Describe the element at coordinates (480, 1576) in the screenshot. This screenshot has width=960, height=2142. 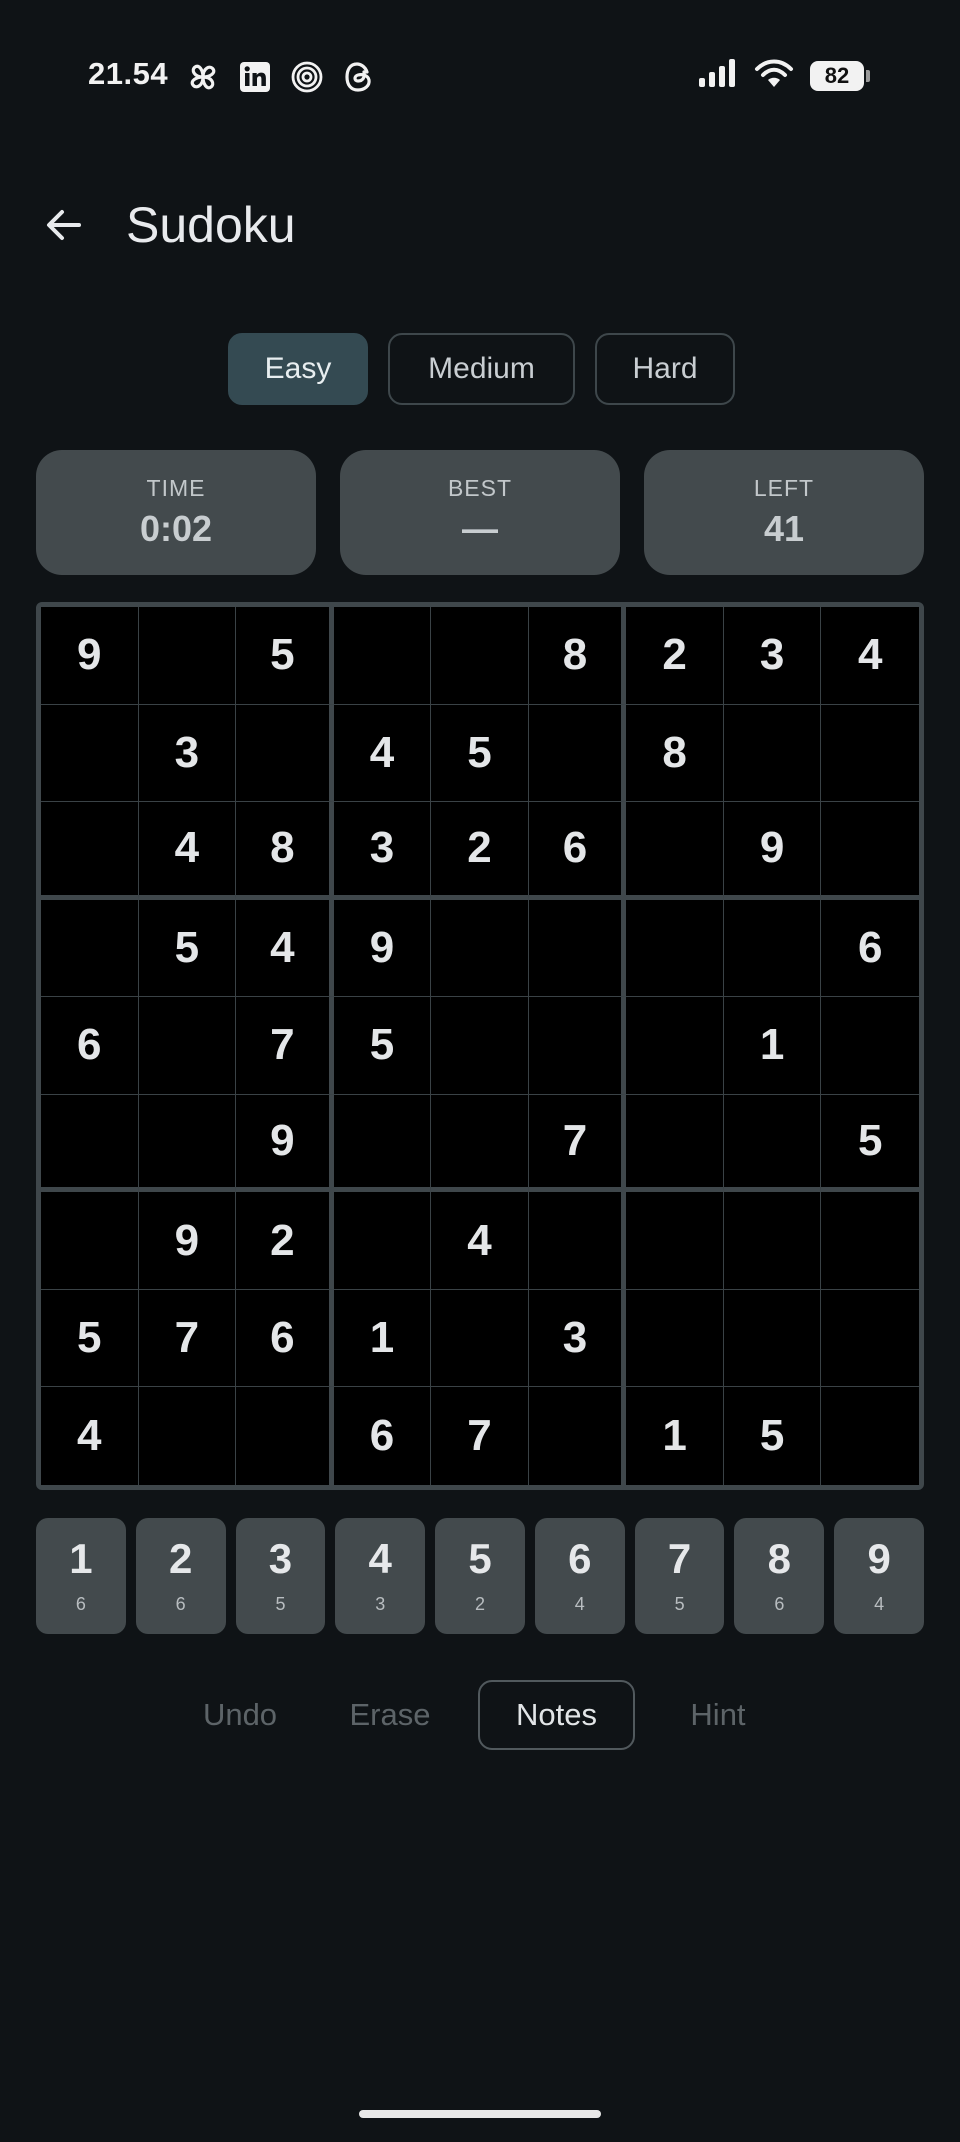
I see `number-key-5: 52` at that location.